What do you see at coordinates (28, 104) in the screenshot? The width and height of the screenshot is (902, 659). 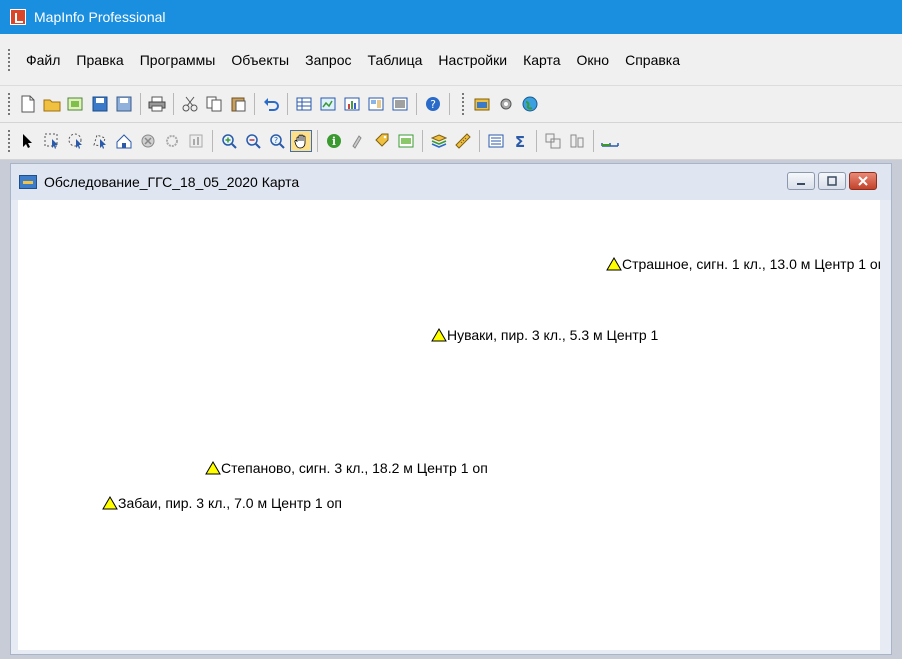 I see `new-table-icon` at bounding box center [28, 104].